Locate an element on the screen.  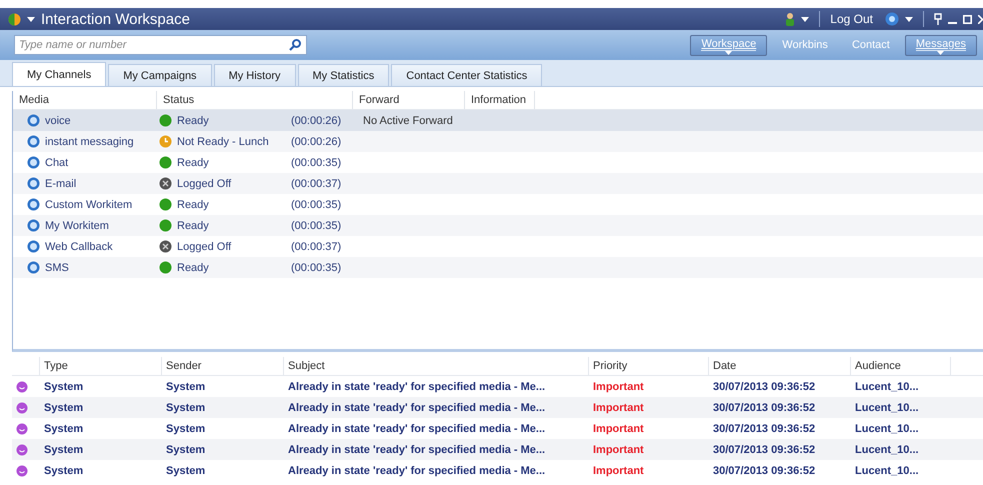
column-header: Priority is located at coordinates (649, 366).